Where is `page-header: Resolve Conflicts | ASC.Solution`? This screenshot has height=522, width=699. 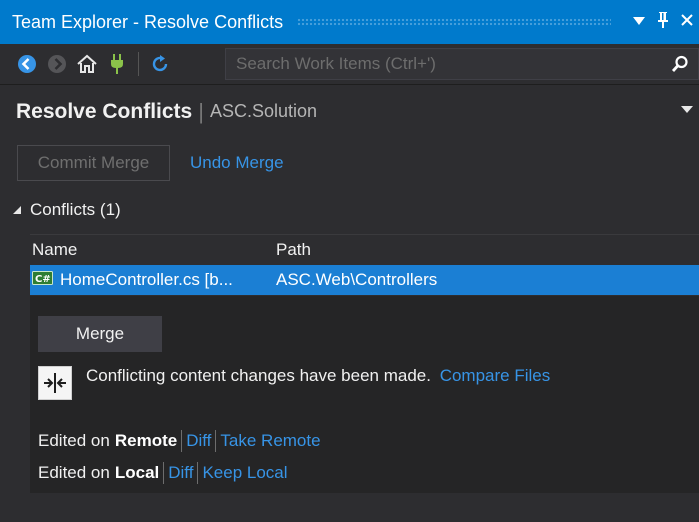
page-header: Resolve Conflicts | ASC.Solution is located at coordinates (349, 111).